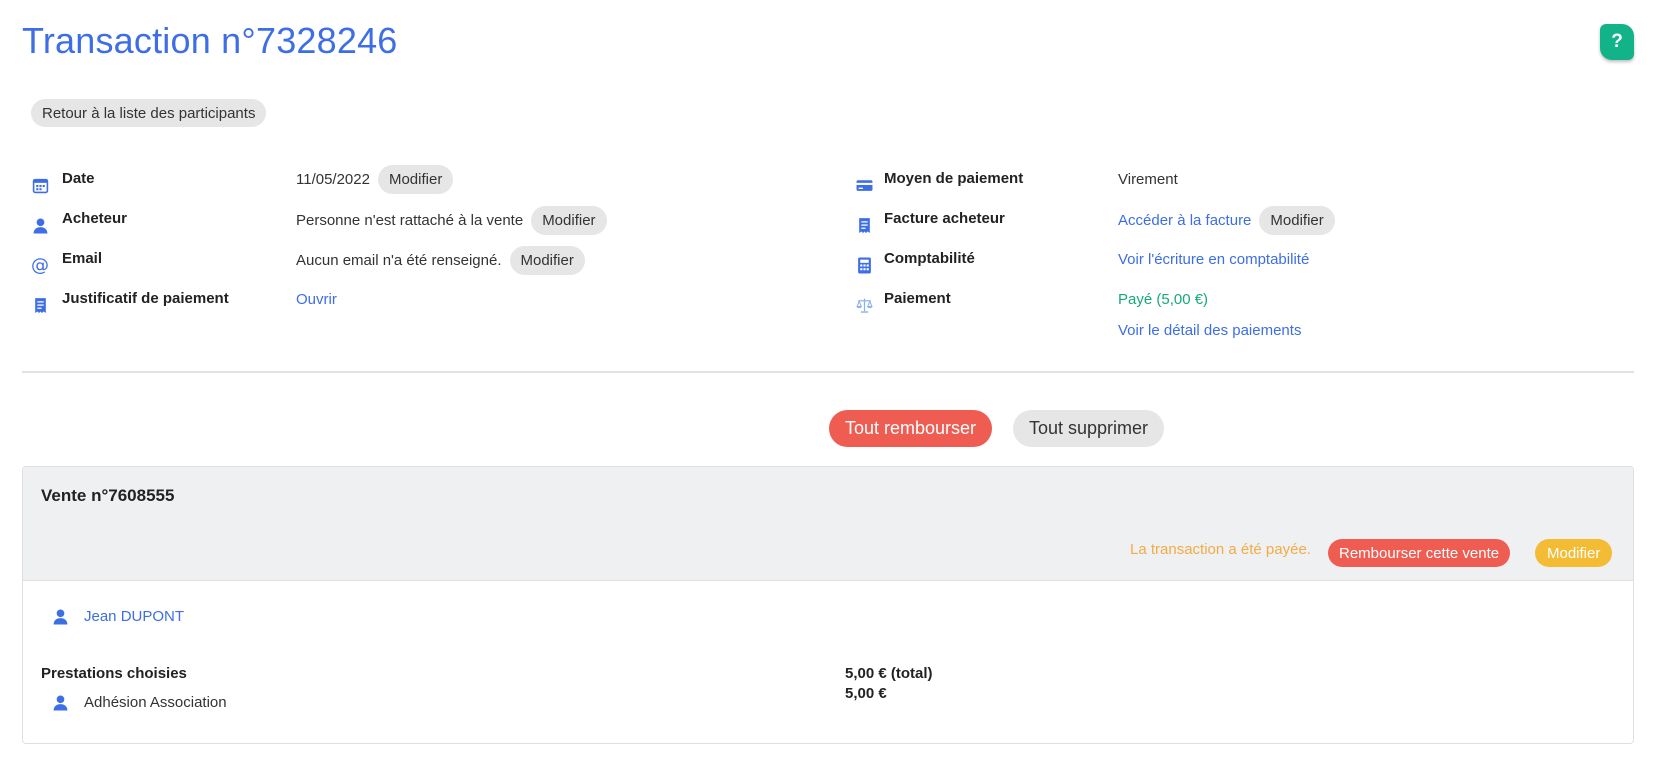  What do you see at coordinates (828, 372) in the screenshot?
I see `section-divider` at bounding box center [828, 372].